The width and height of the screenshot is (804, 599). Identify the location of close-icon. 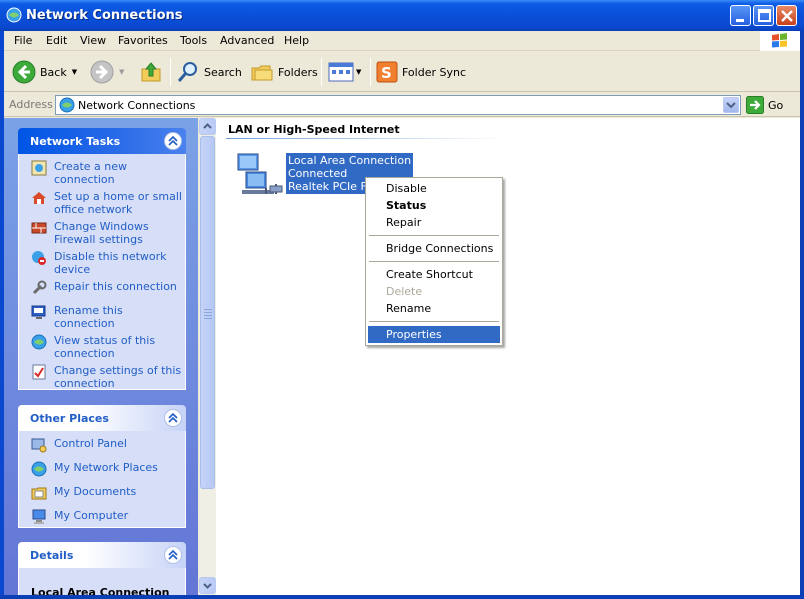
(787, 16).